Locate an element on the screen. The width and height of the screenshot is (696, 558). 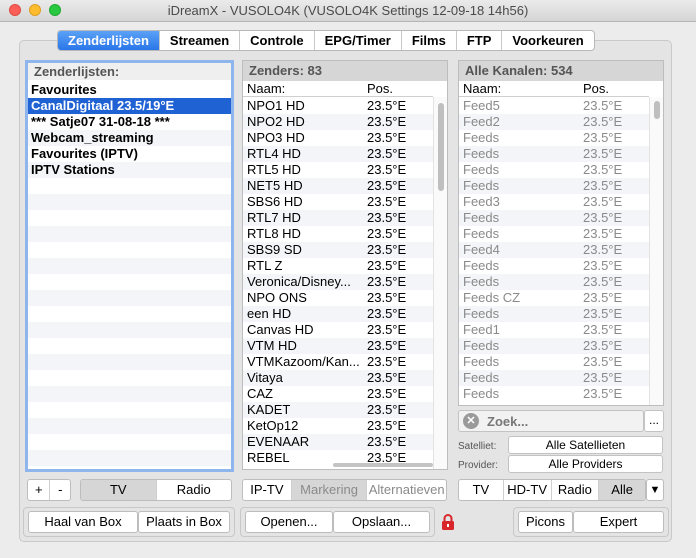
lock-icon is located at coordinates (448, 522).